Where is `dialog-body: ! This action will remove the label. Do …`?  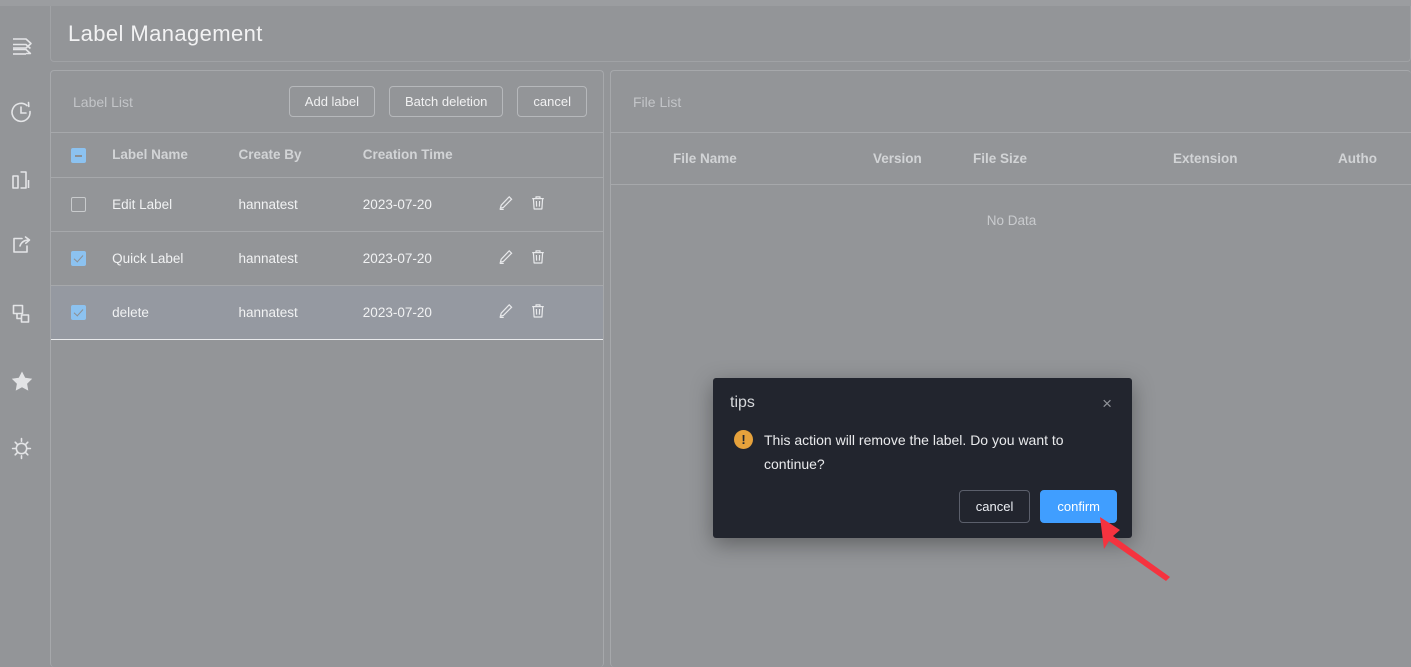
dialog-body: ! This action will remove the label. Do … is located at coordinates (922, 452).